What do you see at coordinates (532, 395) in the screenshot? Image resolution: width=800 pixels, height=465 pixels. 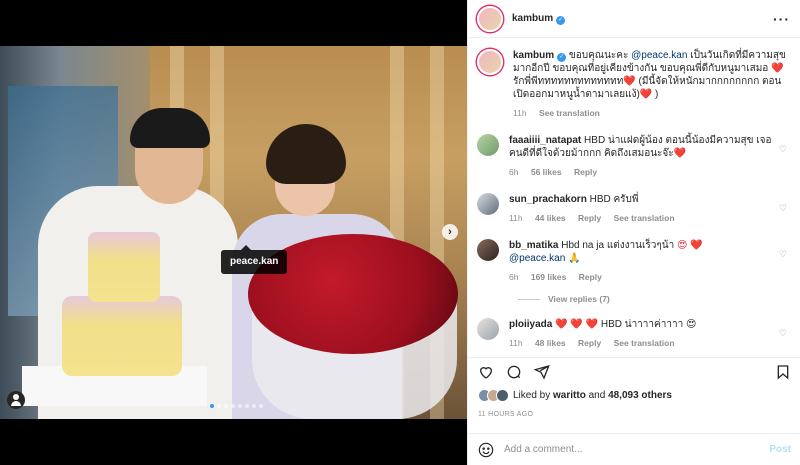 I see `likes-prefix: Liked by` at bounding box center [532, 395].